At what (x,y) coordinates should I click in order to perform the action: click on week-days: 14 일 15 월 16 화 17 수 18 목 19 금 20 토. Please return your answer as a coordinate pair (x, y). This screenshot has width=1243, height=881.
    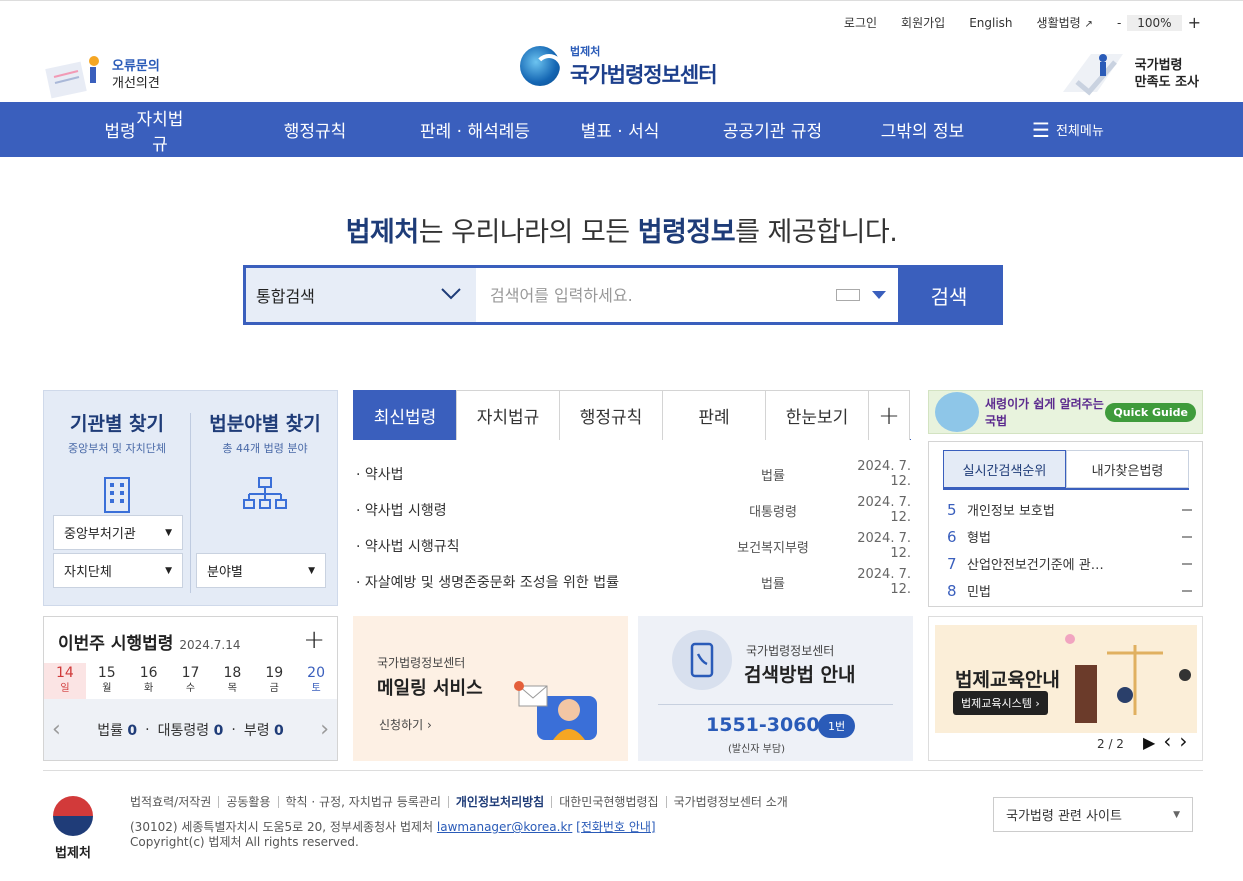
    Looking at the image, I should click on (190, 681).